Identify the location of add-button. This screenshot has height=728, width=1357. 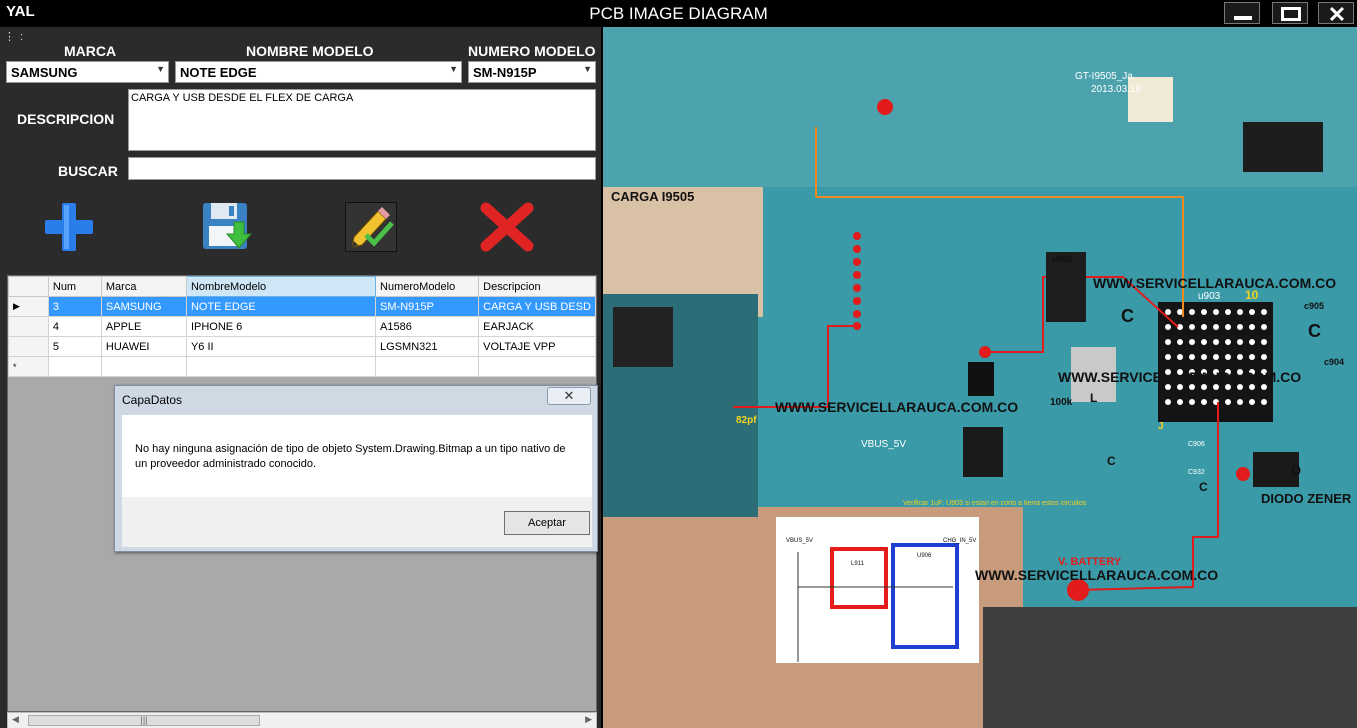
(69, 227).